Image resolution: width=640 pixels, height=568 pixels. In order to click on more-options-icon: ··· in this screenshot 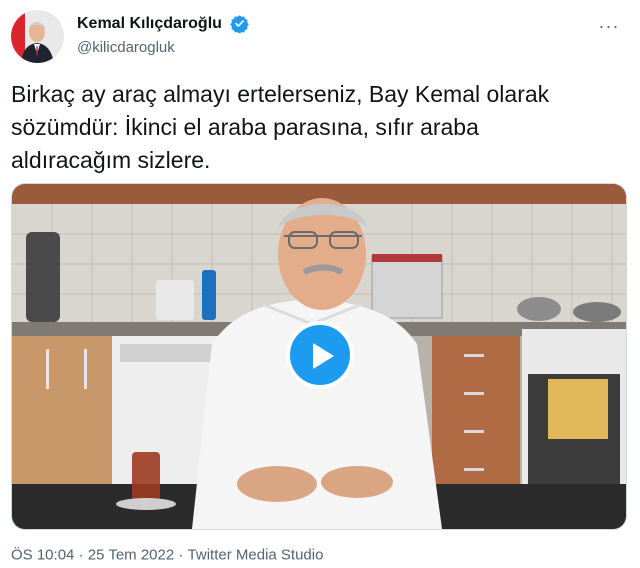, I will do `click(609, 26)`.